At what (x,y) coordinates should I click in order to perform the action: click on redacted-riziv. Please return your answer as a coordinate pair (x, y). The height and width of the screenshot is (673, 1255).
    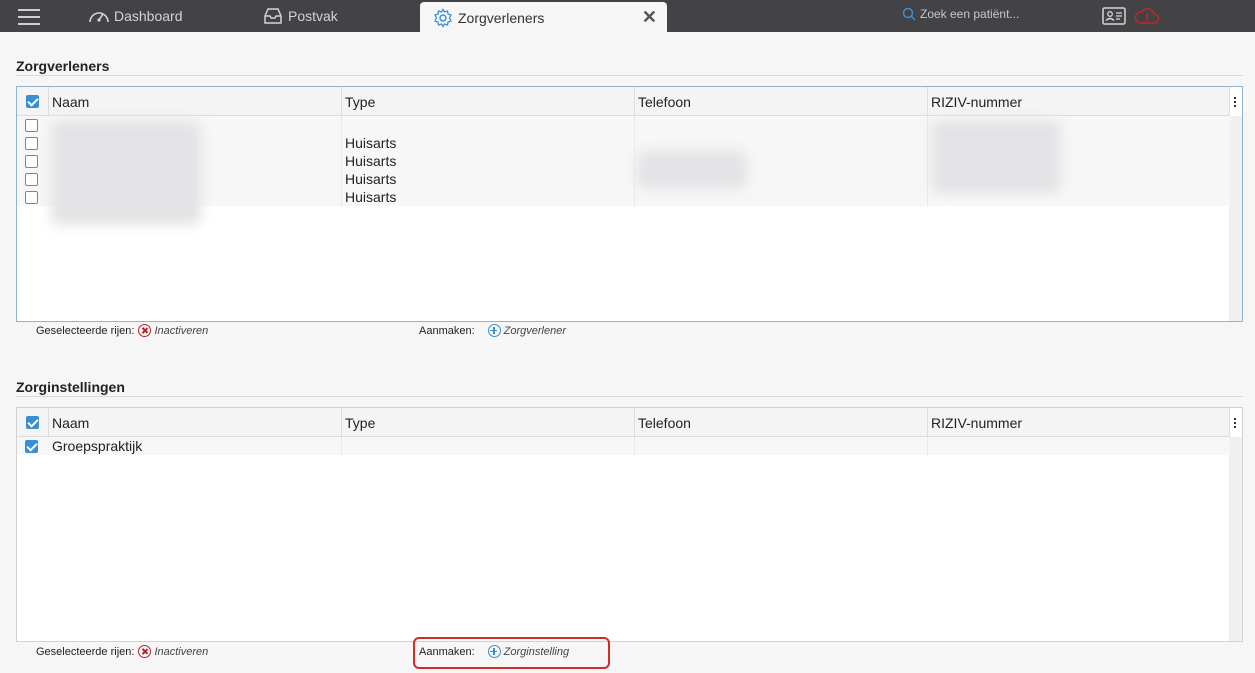
    Looking at the image, I should click on (996, 157).